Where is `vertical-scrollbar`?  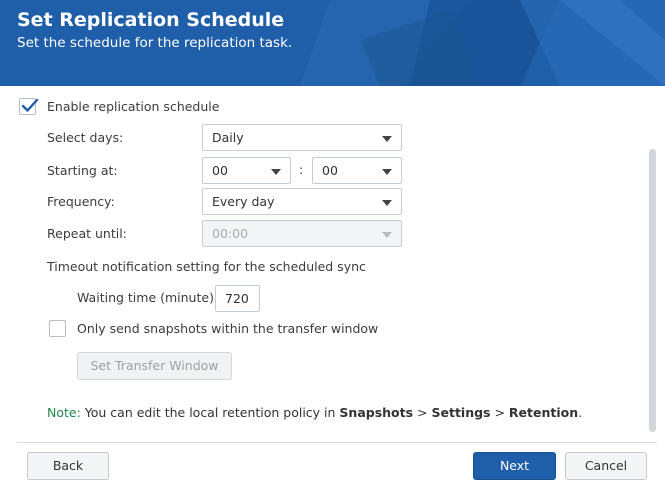 vertical-scrollbar is located at coordinates (652, 290).